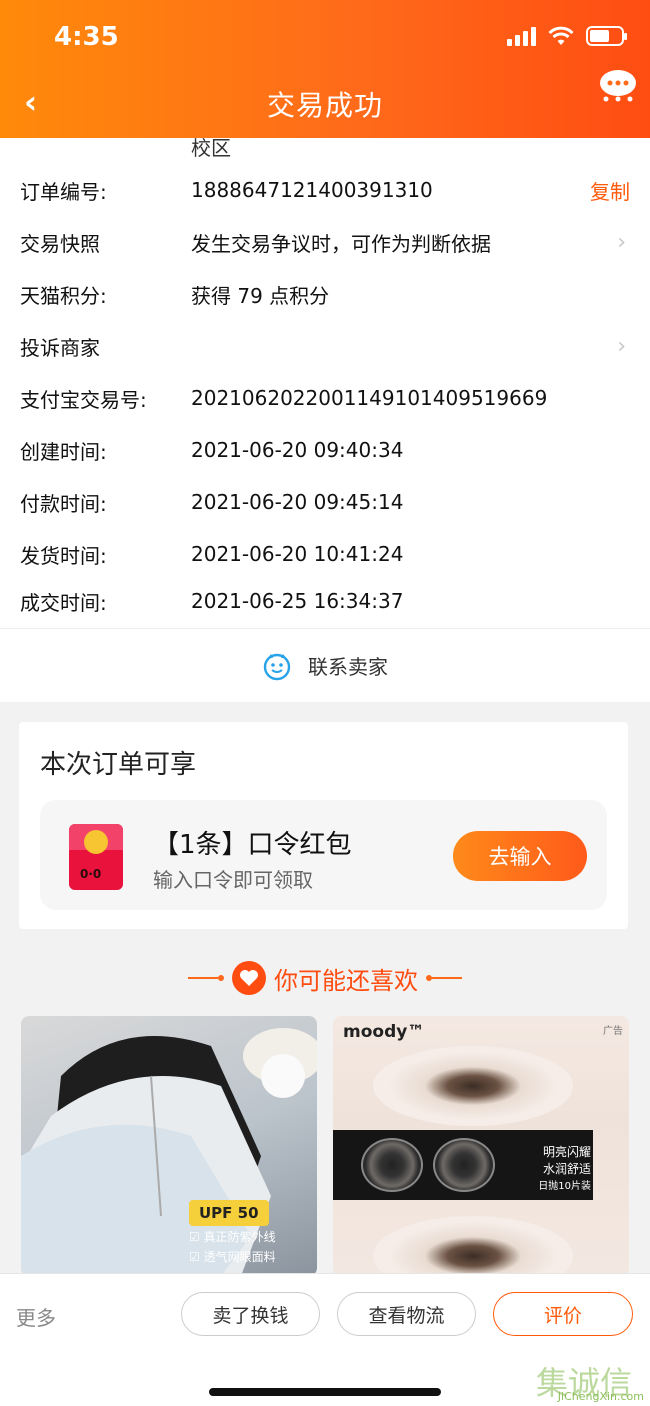  Describe the element at coordinates (63, 555) in the screenshot. I see `row-label: 发货时间:` at that location.